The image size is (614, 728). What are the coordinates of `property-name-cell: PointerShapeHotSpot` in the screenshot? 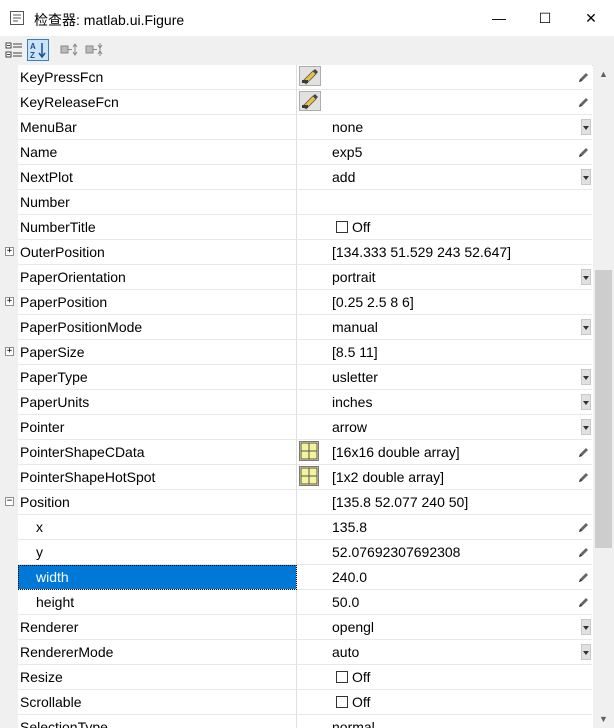 It's located at (157, 477).